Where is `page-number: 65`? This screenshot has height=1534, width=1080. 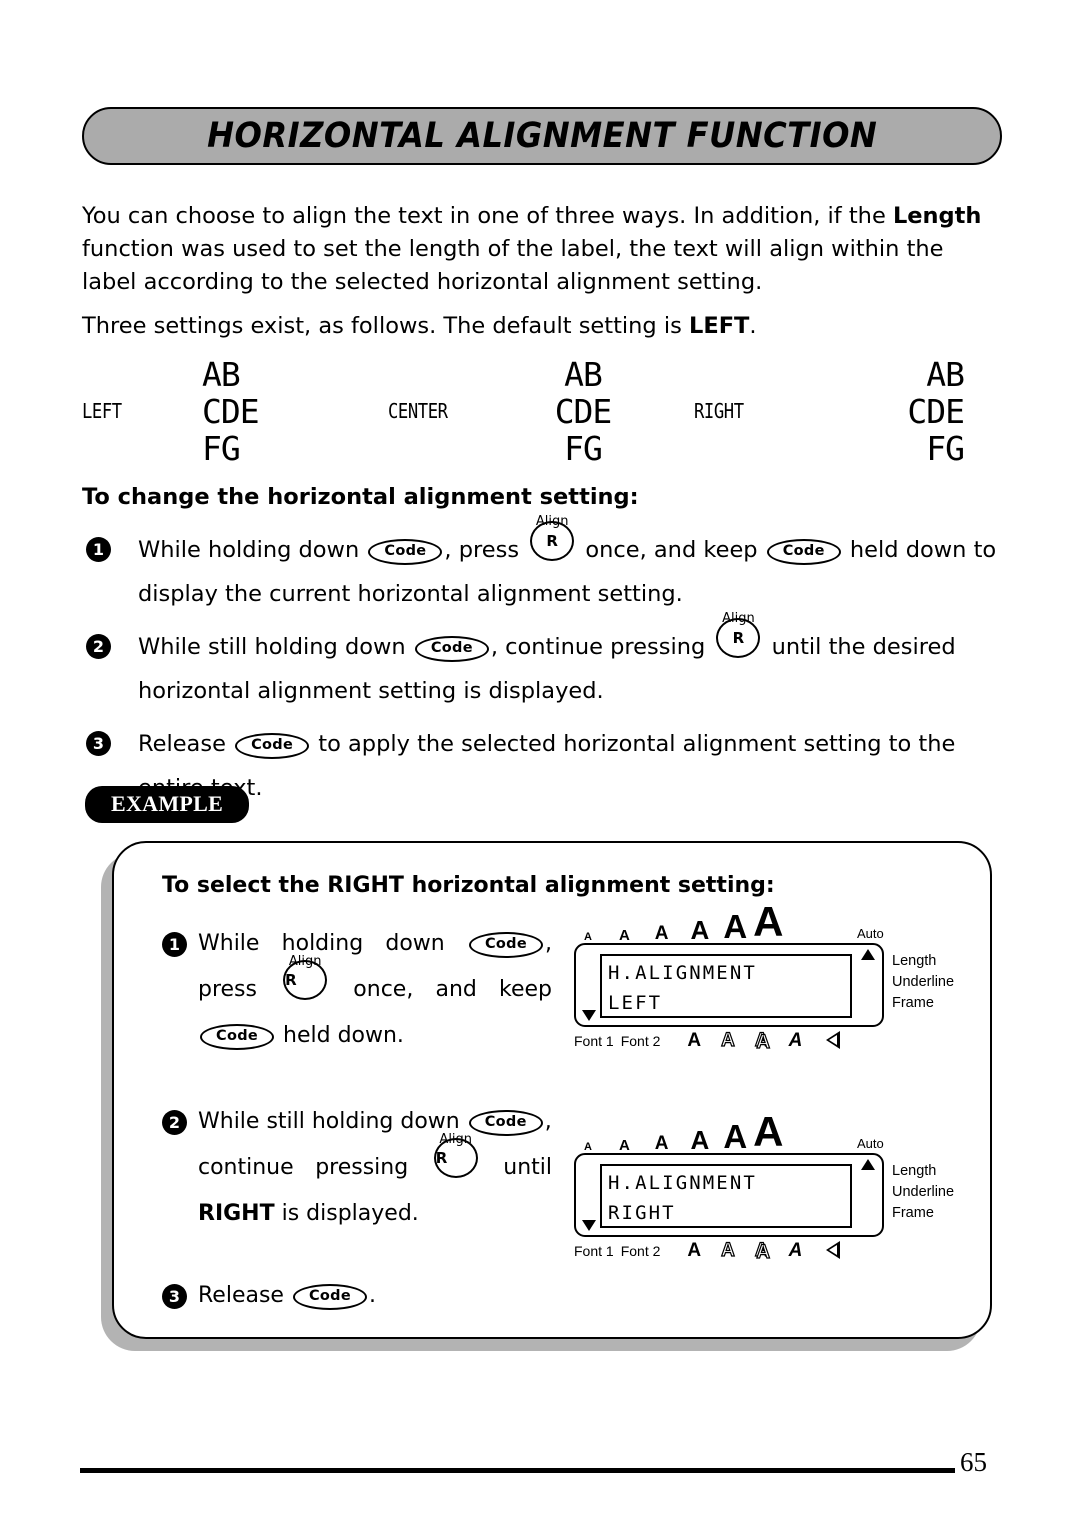
page-number: 65 is located at coordinates (973, 1462).